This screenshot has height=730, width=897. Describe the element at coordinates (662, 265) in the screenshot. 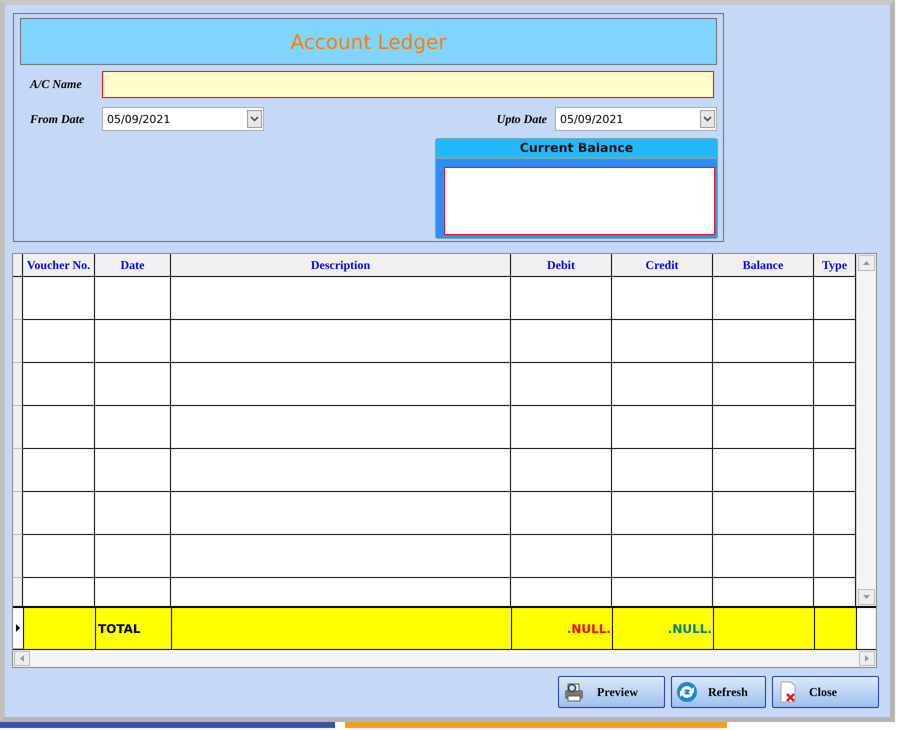

I see `column-header: Credit` at that location.